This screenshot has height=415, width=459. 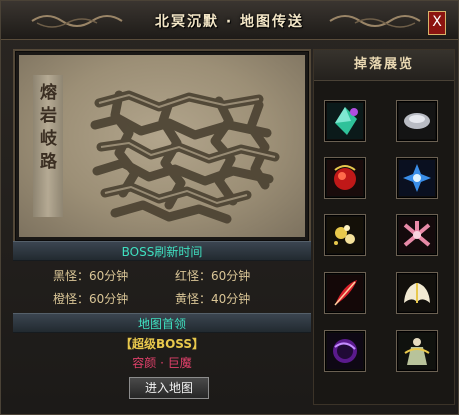 I want to click on boss-refresh-header: BOSS刷新时间, so click(x=162, y=252).